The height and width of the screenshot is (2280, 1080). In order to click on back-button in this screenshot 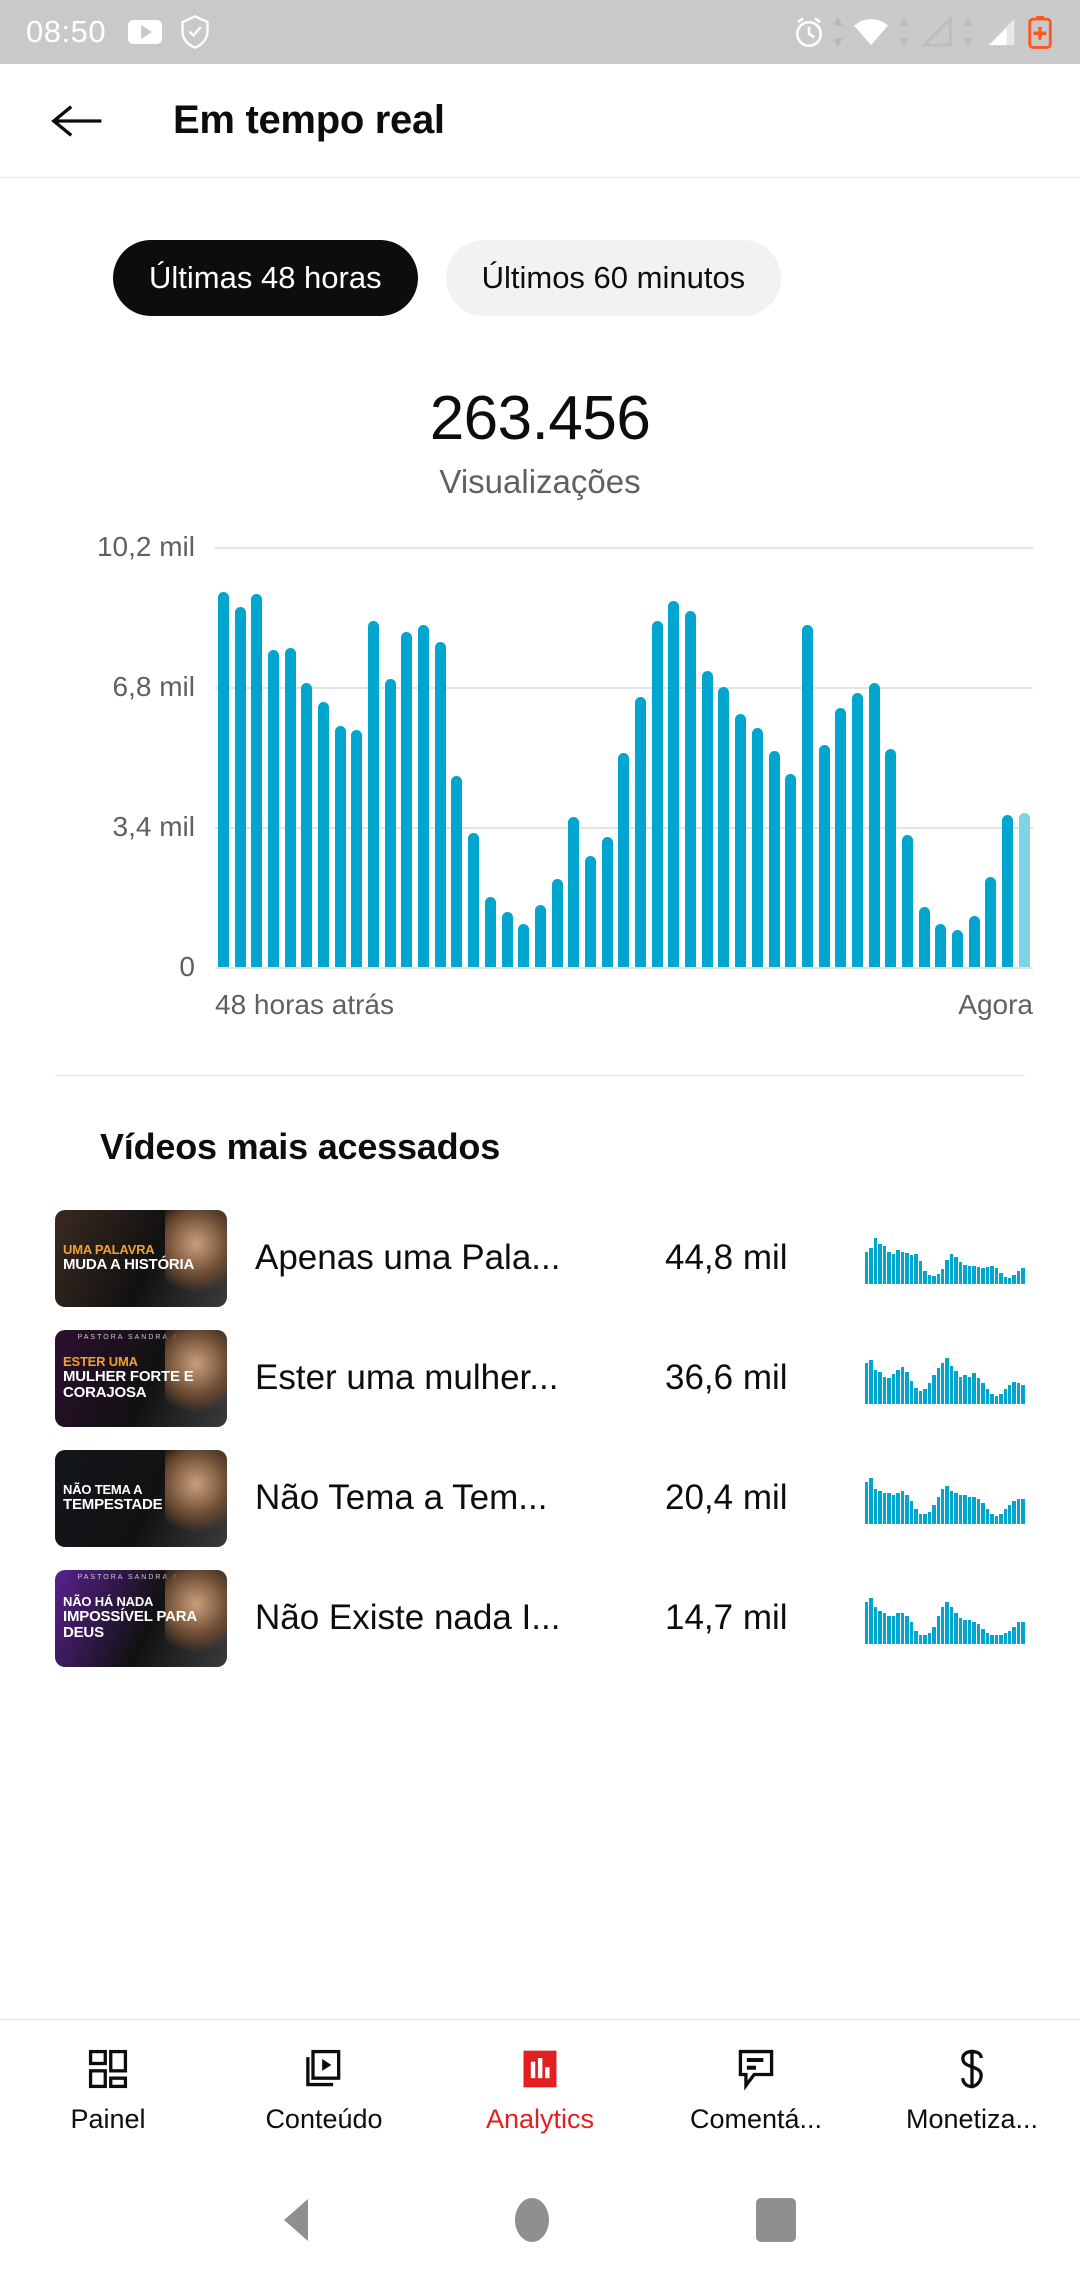, I will do `click(76, 121)`.